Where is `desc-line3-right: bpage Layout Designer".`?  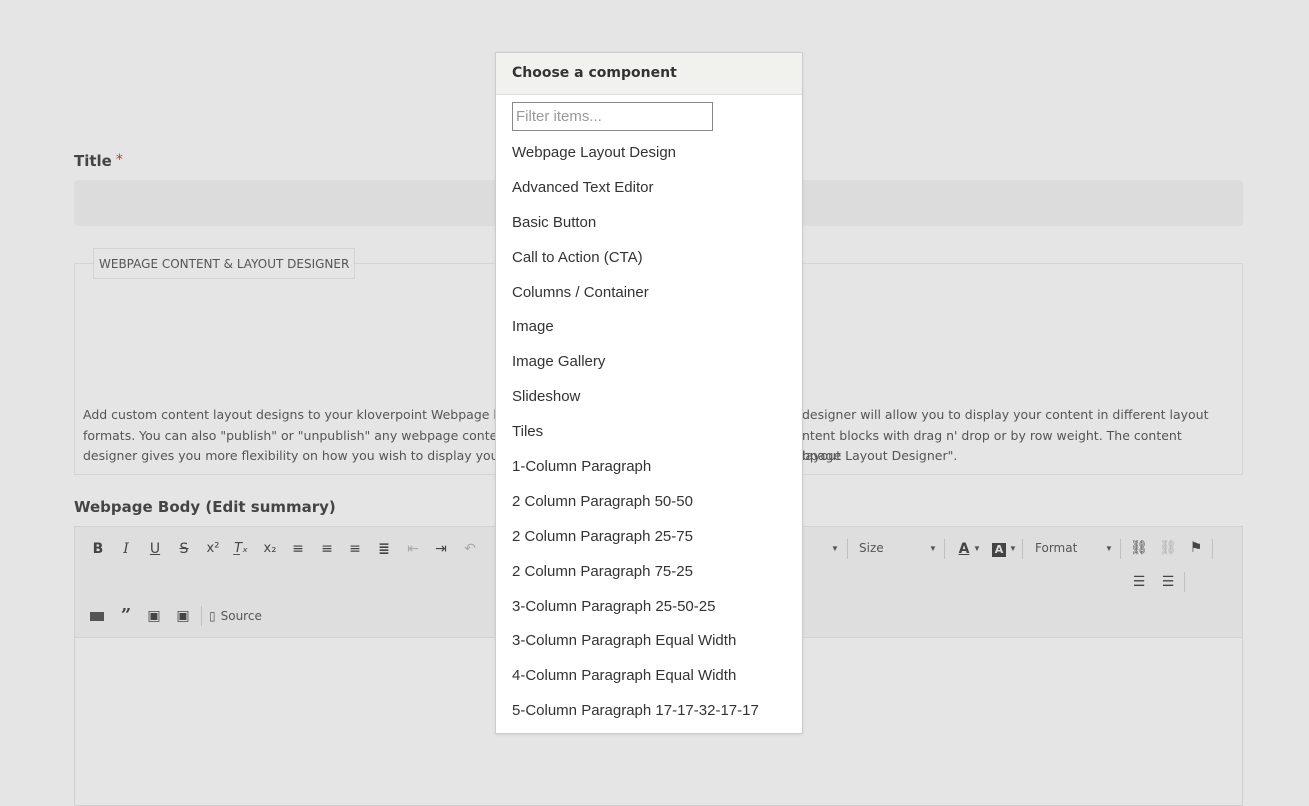 desc-line3-right: bpage Layout Designer". is located at coordinates (880, 455).